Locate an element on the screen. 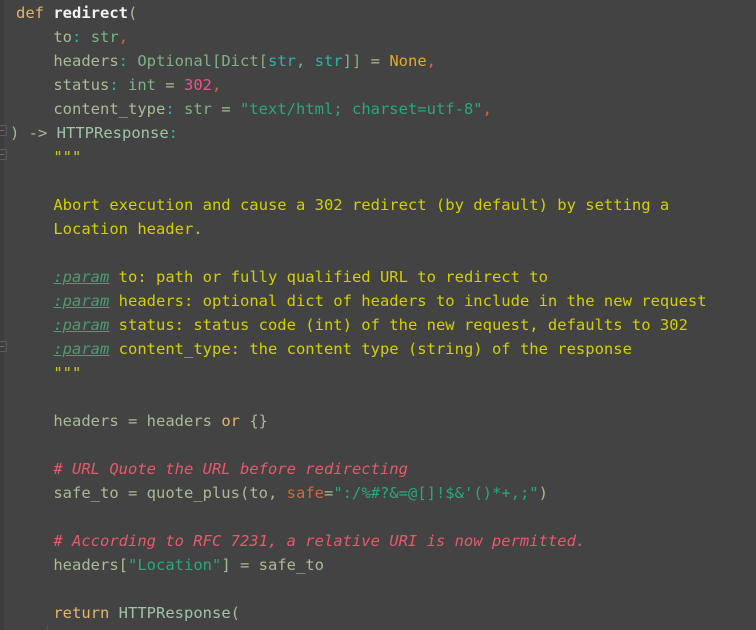 This screenshot has width=756, height=630. param-type-str: str is located at coordinates (198, 109).